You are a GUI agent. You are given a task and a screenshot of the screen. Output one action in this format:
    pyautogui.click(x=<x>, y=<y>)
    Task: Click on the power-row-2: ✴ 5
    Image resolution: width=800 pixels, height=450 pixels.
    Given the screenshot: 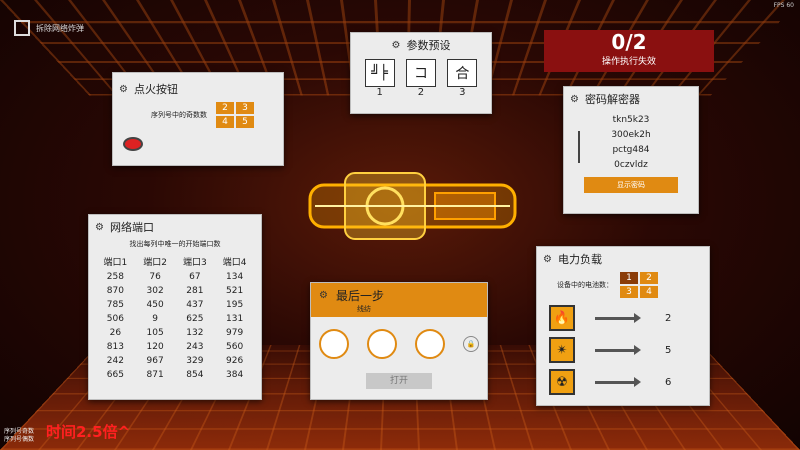 What is the action you would take?
    pyautogui.click(x=623, y=347)
    